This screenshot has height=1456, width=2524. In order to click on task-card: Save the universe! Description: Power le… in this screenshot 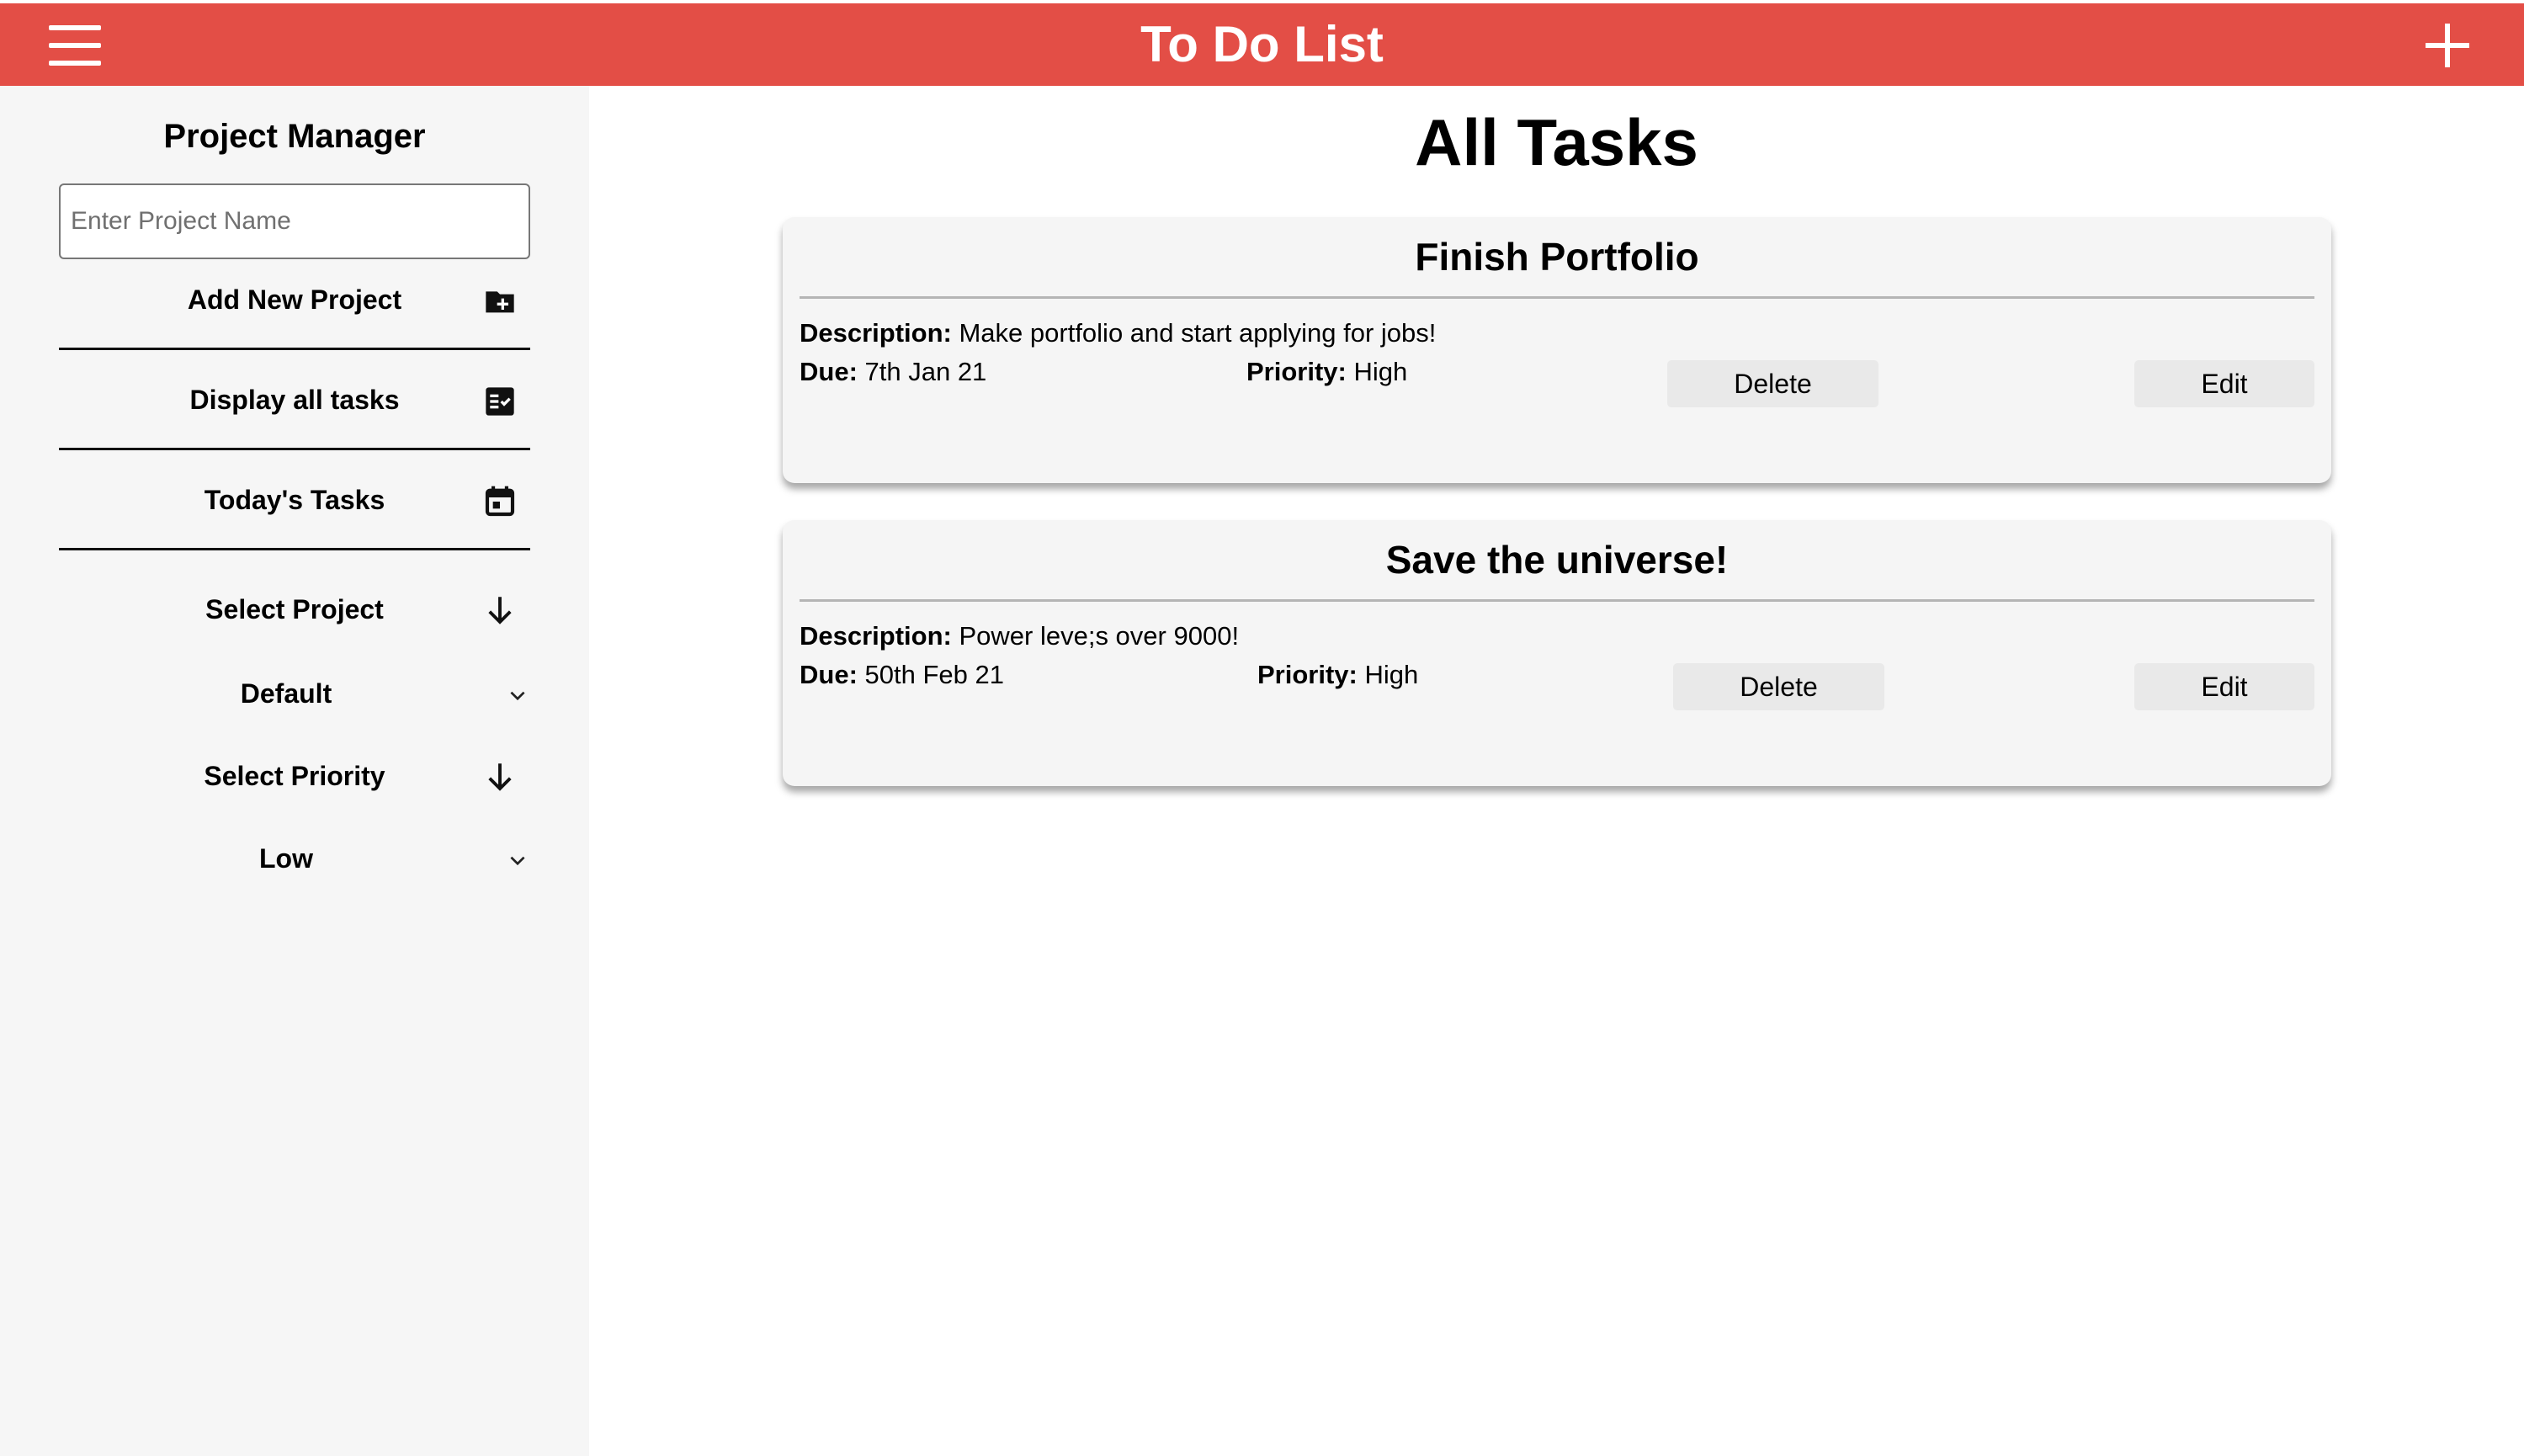, I will do `click(1557, 653)`.